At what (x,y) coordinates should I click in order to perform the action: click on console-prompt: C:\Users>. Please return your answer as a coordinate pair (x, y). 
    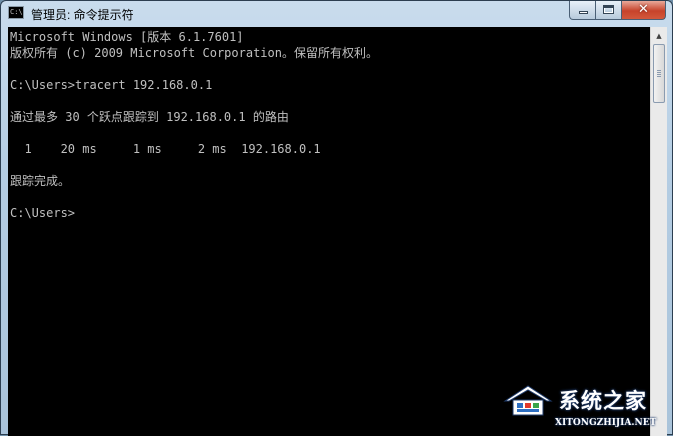
    Looking at the image, I should click on (42, 213).